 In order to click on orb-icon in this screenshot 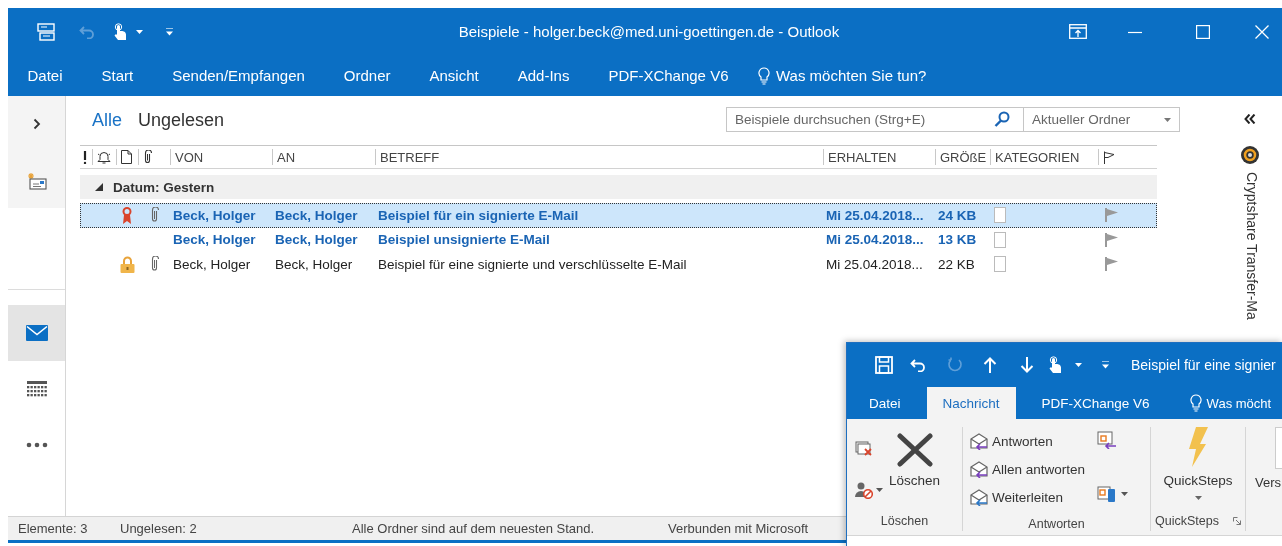, I will do `click(1250, 155)`.